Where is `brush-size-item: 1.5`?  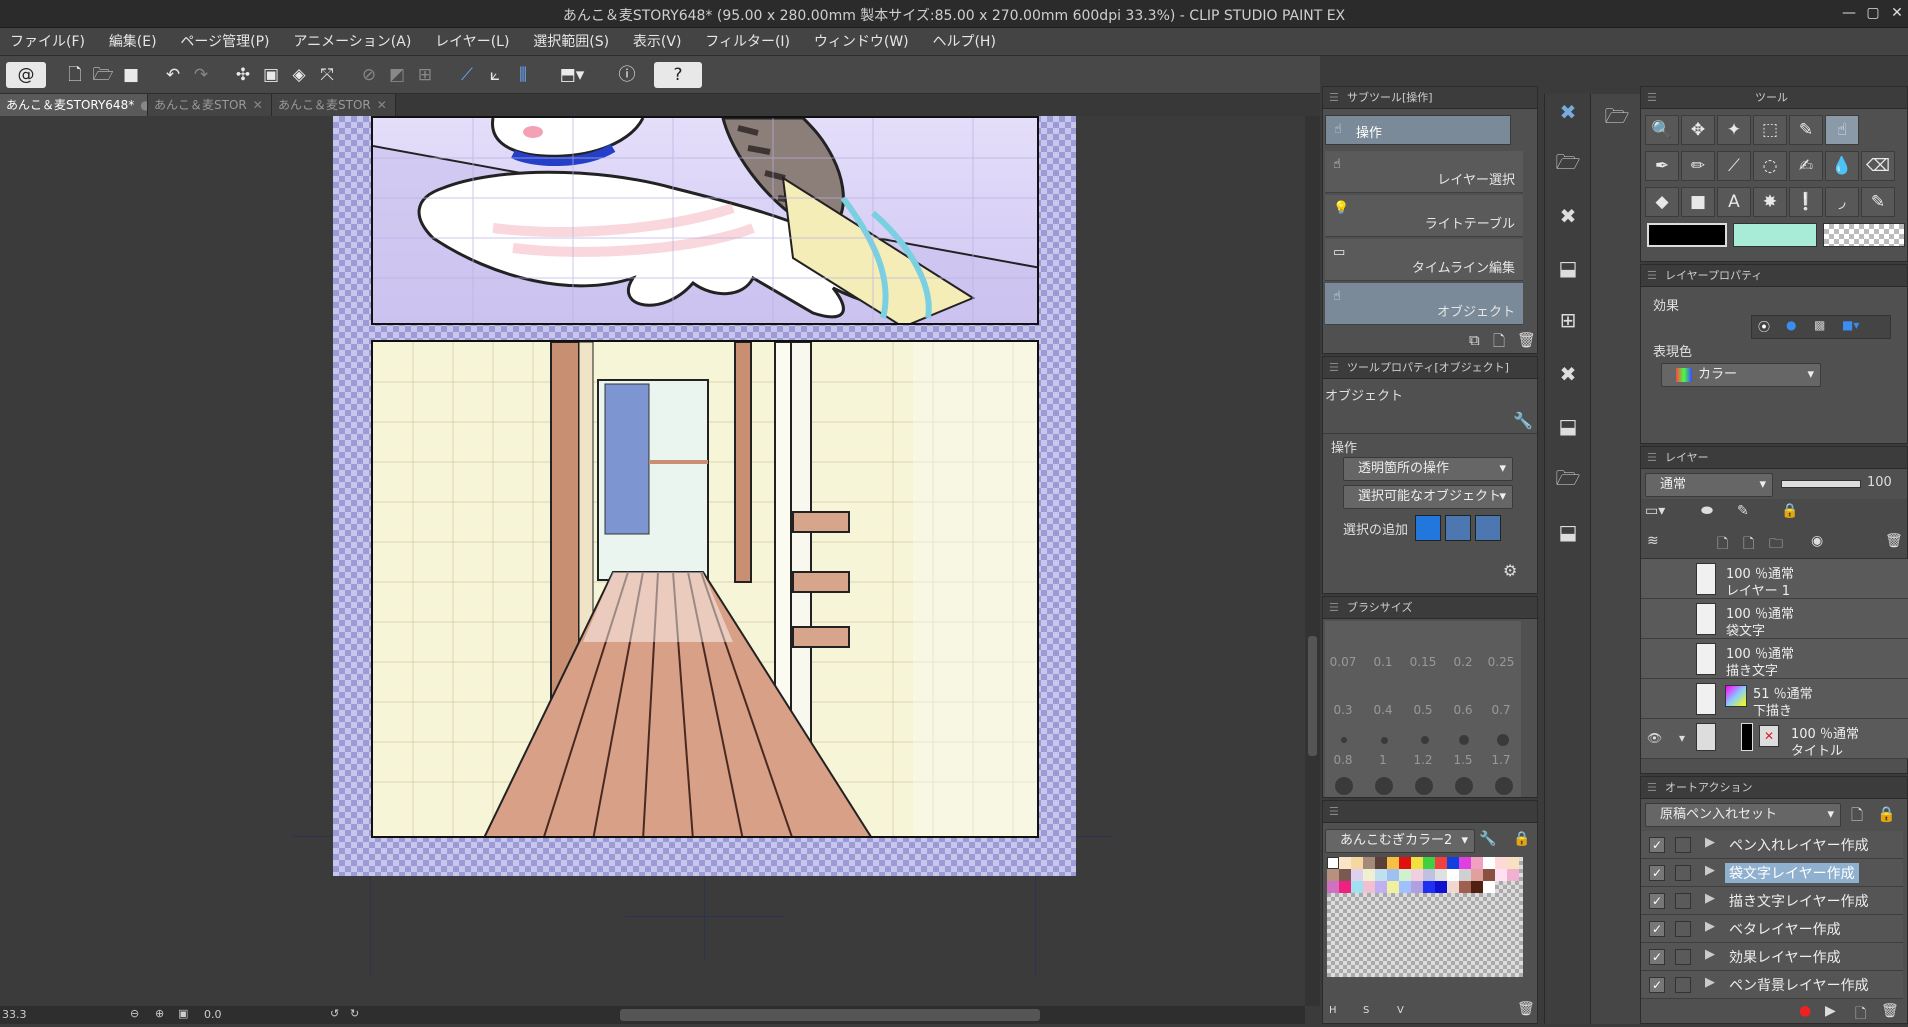
brush-size-item: 1.5 is located at coordinates (1463, 760).